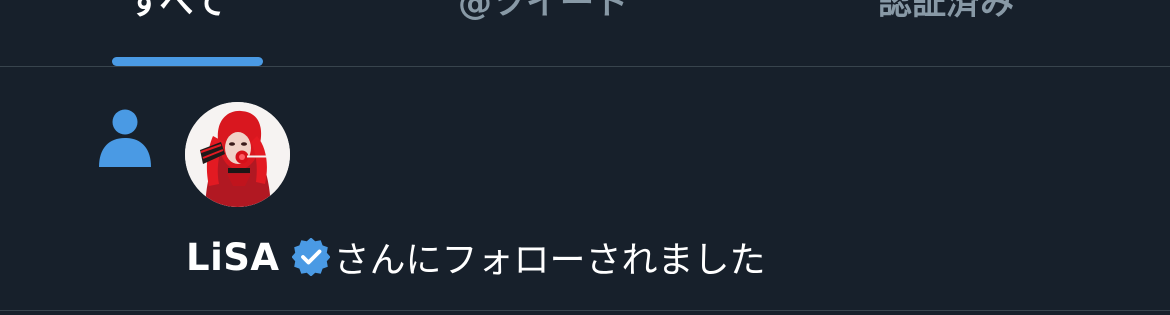 The image size is (1170, 315). I want to click on tab-all: すべて, so click(177, 14).